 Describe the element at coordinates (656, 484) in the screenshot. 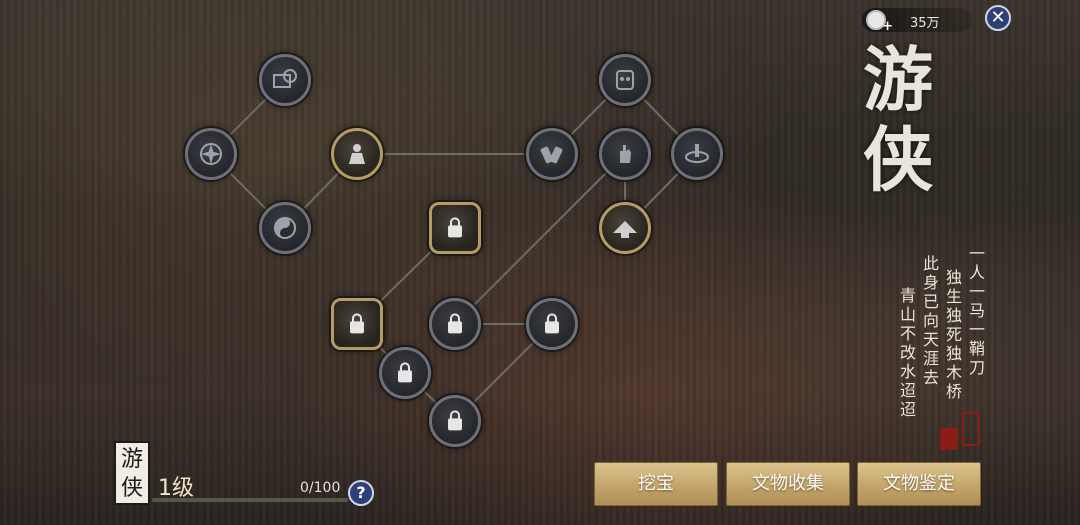

I see `treasure-dig-button: 挖宝` at that location.